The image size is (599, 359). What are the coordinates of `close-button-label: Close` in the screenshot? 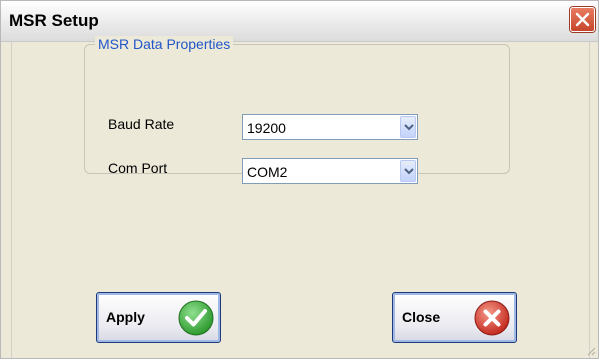 It's located at (421, 317).